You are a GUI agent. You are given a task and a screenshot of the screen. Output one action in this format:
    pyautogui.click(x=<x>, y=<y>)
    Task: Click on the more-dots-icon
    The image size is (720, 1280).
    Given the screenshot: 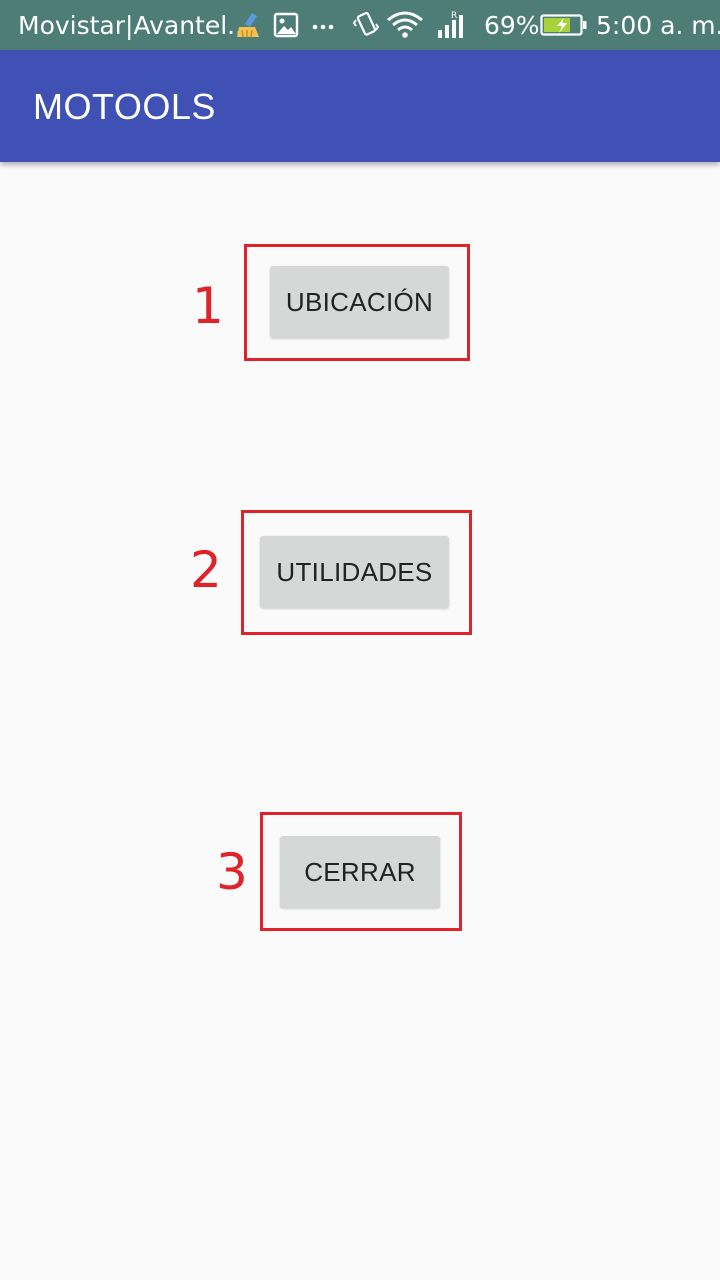 What is the action you would take?
    pyautogui.click(x=323, y=25)
    